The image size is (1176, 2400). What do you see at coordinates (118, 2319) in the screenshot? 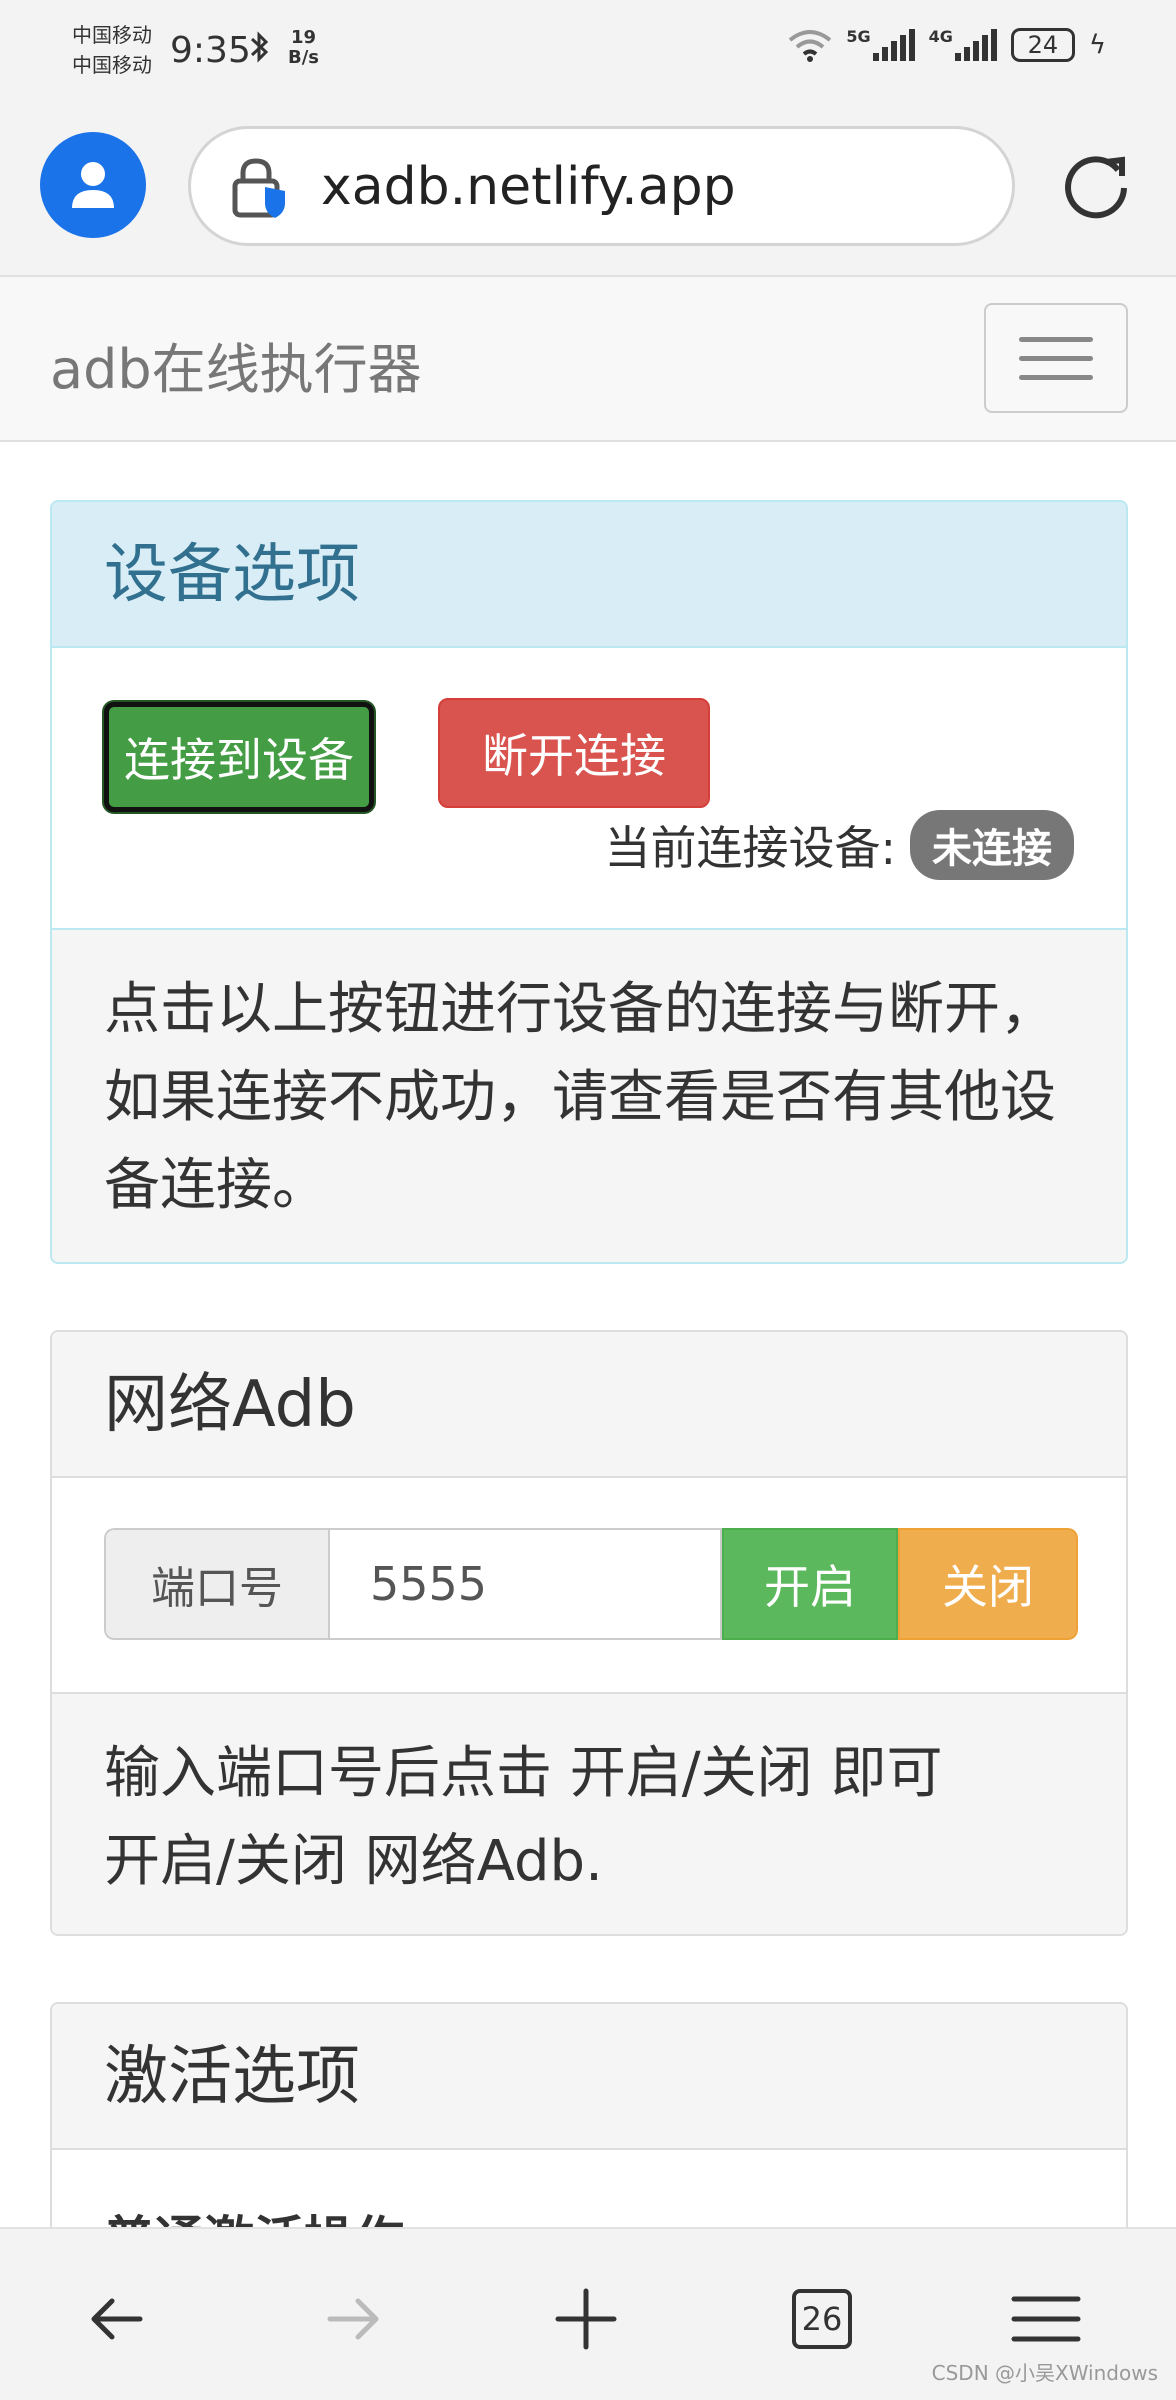
I see `back-arrow-icon` at bounding box center [118, 2319].